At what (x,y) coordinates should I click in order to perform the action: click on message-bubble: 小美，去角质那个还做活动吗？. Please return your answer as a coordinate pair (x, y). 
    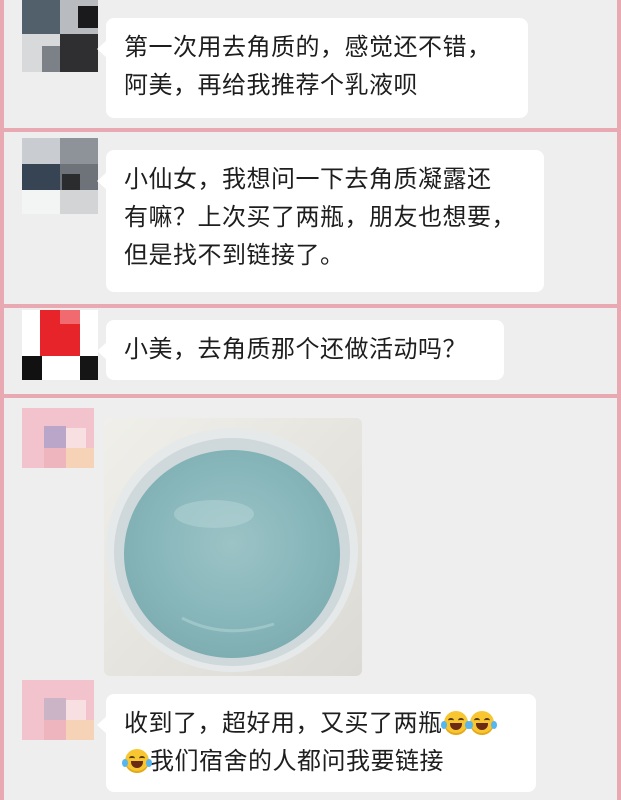
    Looking at the image, I should click on (300, 350).